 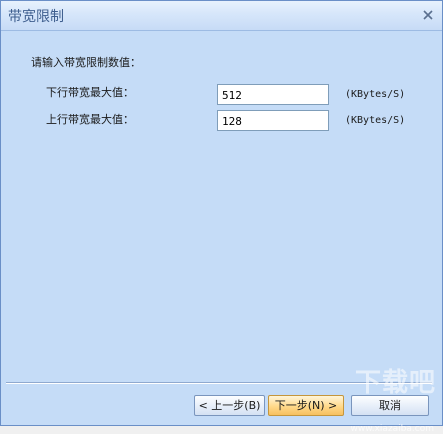 What do you see at coordinates (375, 120) in the screenshot?
I see `upload-unit-label: (KBytes/S)` at bounding box center [375, 120].